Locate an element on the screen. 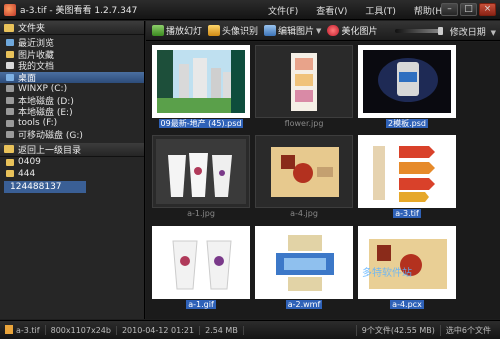 This screenshot has height=339, width=500. status-selection: 选中6个文件 is located at coordinates (467, 330).